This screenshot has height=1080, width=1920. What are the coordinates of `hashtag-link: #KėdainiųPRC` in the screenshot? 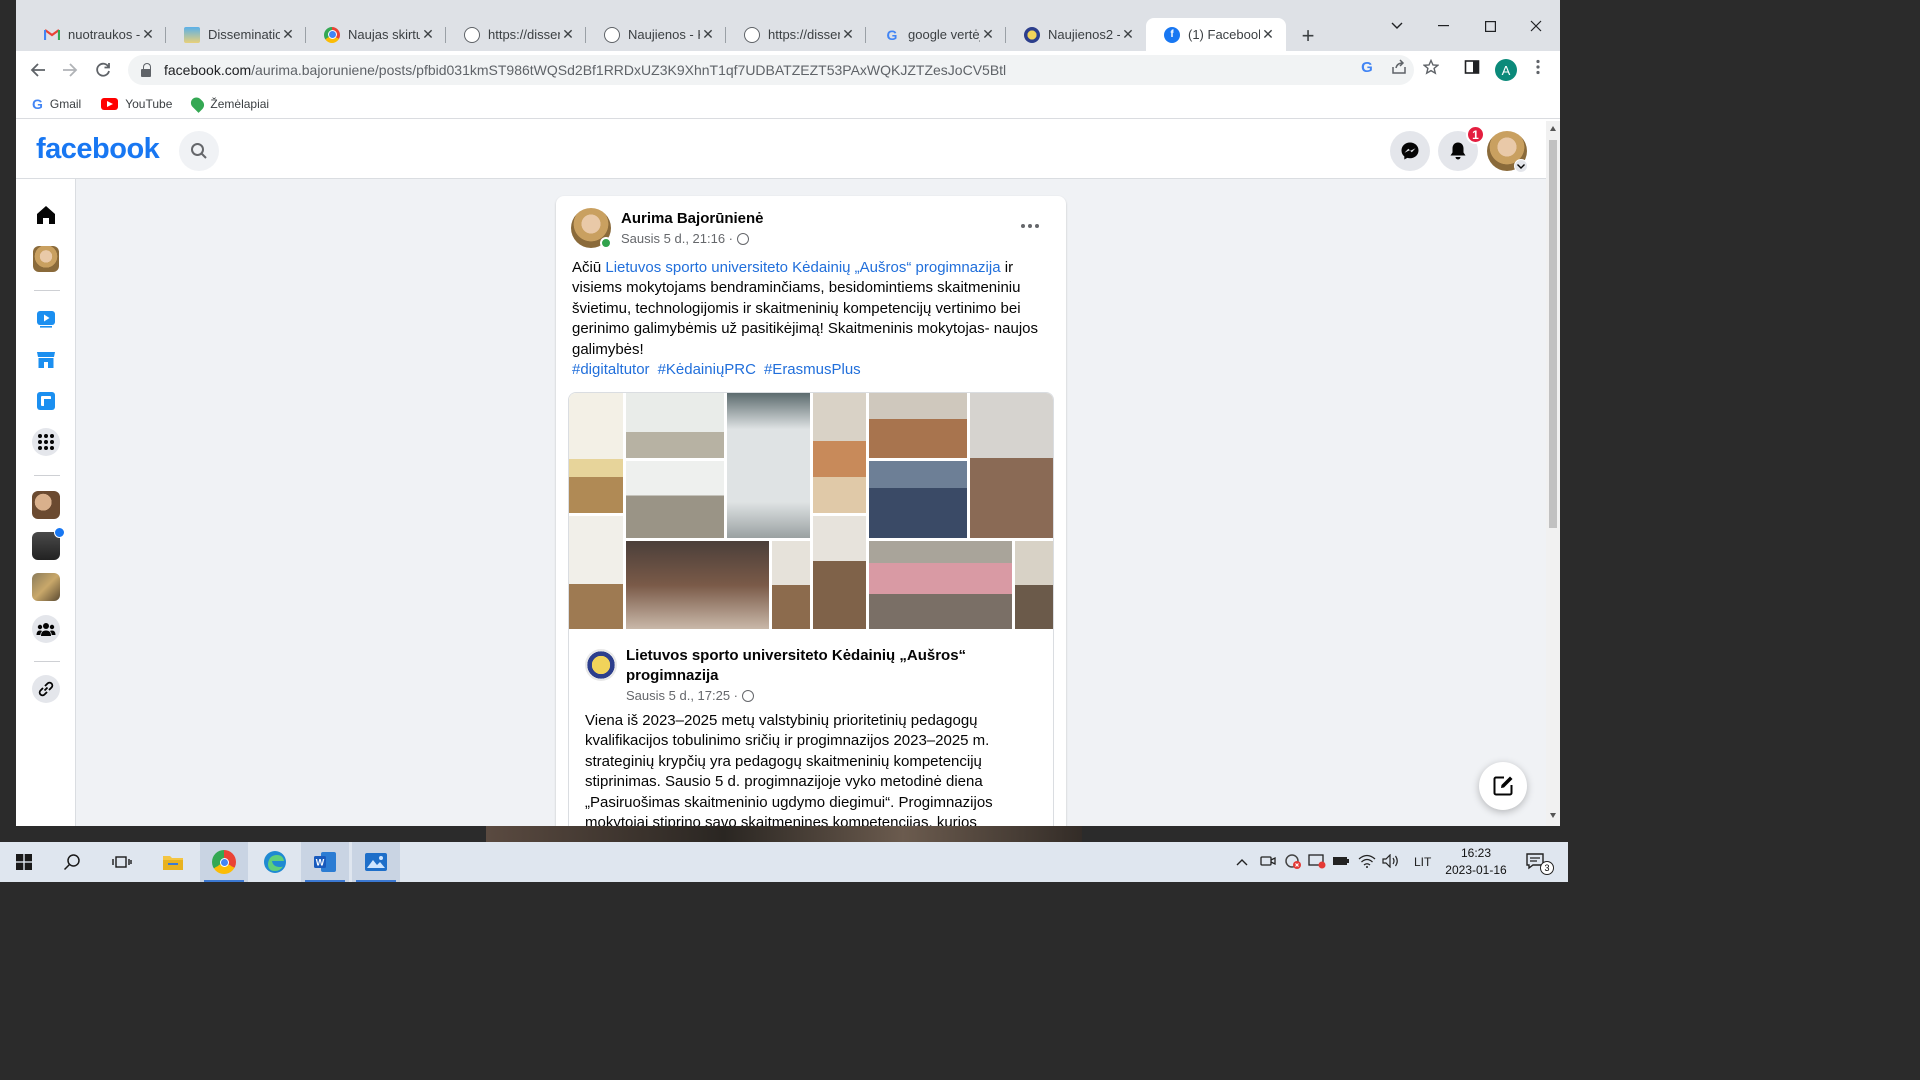 It's located at (707, 369).